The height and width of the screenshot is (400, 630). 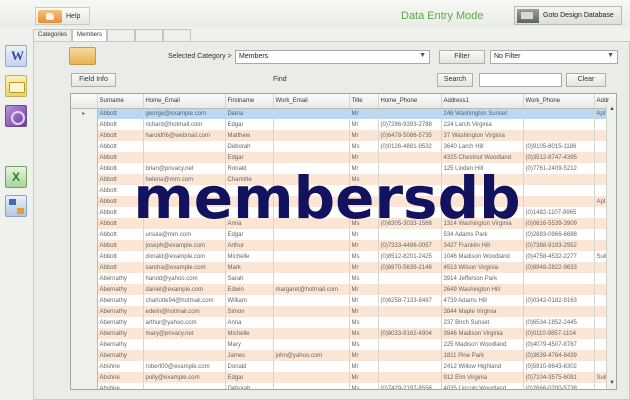 What do you see at coordinates (311, 355) in the screenshot?
I see `table-cell: john@yahoo.com` at bounding box center [311, 355].